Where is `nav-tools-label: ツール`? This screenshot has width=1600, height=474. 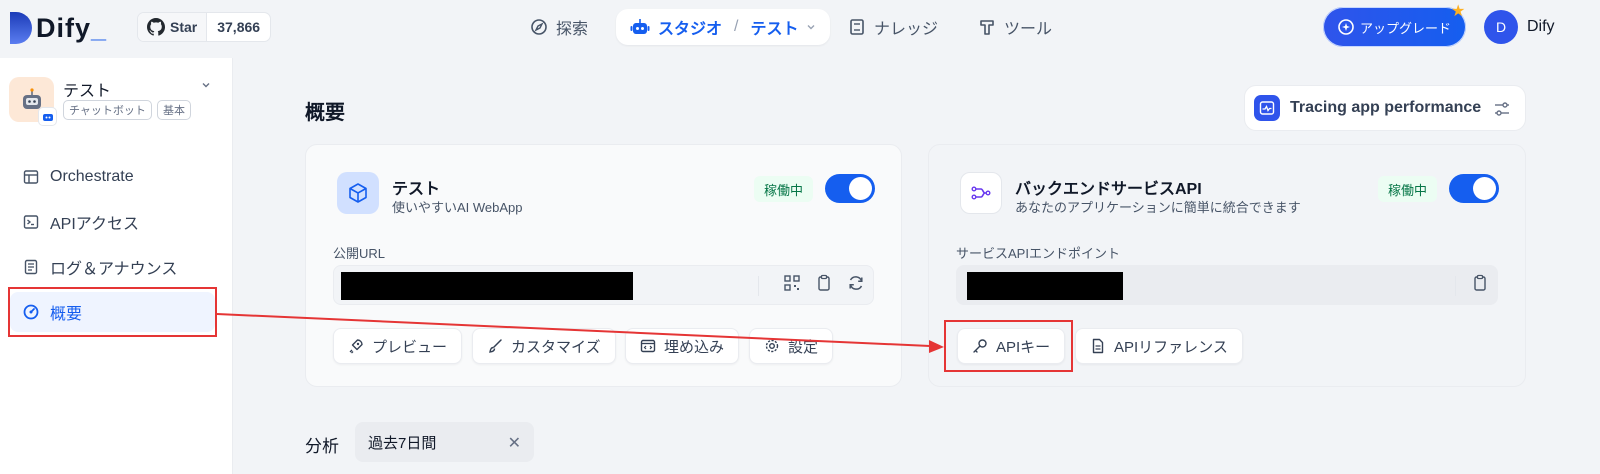 nav-tools-label: ツール is located at coordinates (1028, 29).